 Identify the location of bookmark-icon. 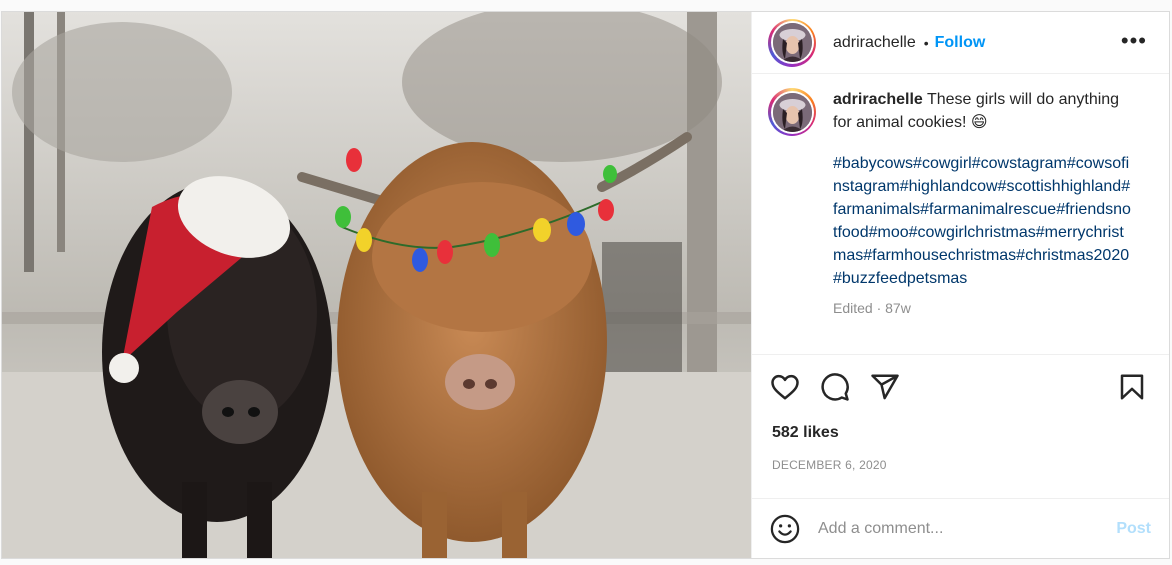
(1132, 387).